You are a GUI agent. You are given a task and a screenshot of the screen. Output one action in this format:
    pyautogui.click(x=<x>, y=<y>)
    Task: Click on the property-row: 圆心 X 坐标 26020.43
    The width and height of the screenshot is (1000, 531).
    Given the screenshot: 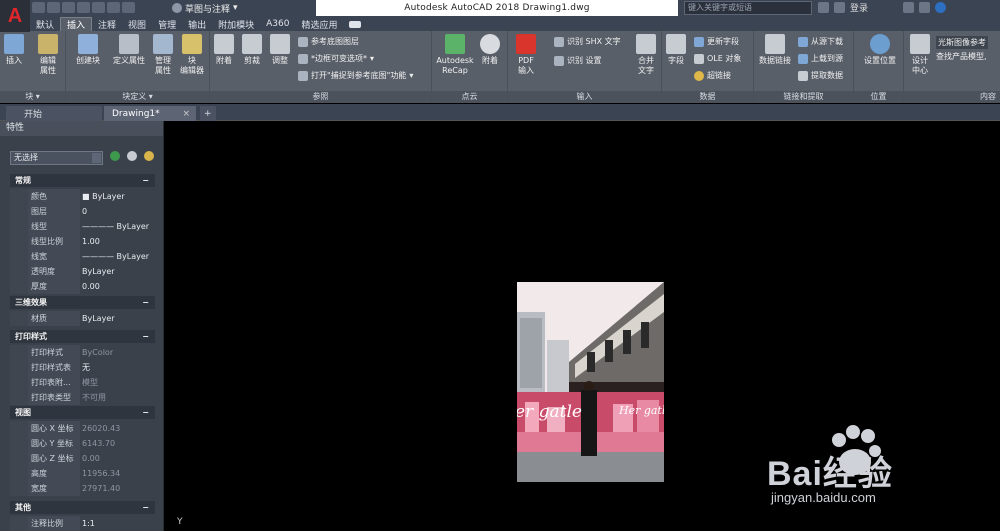 What is the action you would take?
    pyautogui.click(x=82, y=428)
    